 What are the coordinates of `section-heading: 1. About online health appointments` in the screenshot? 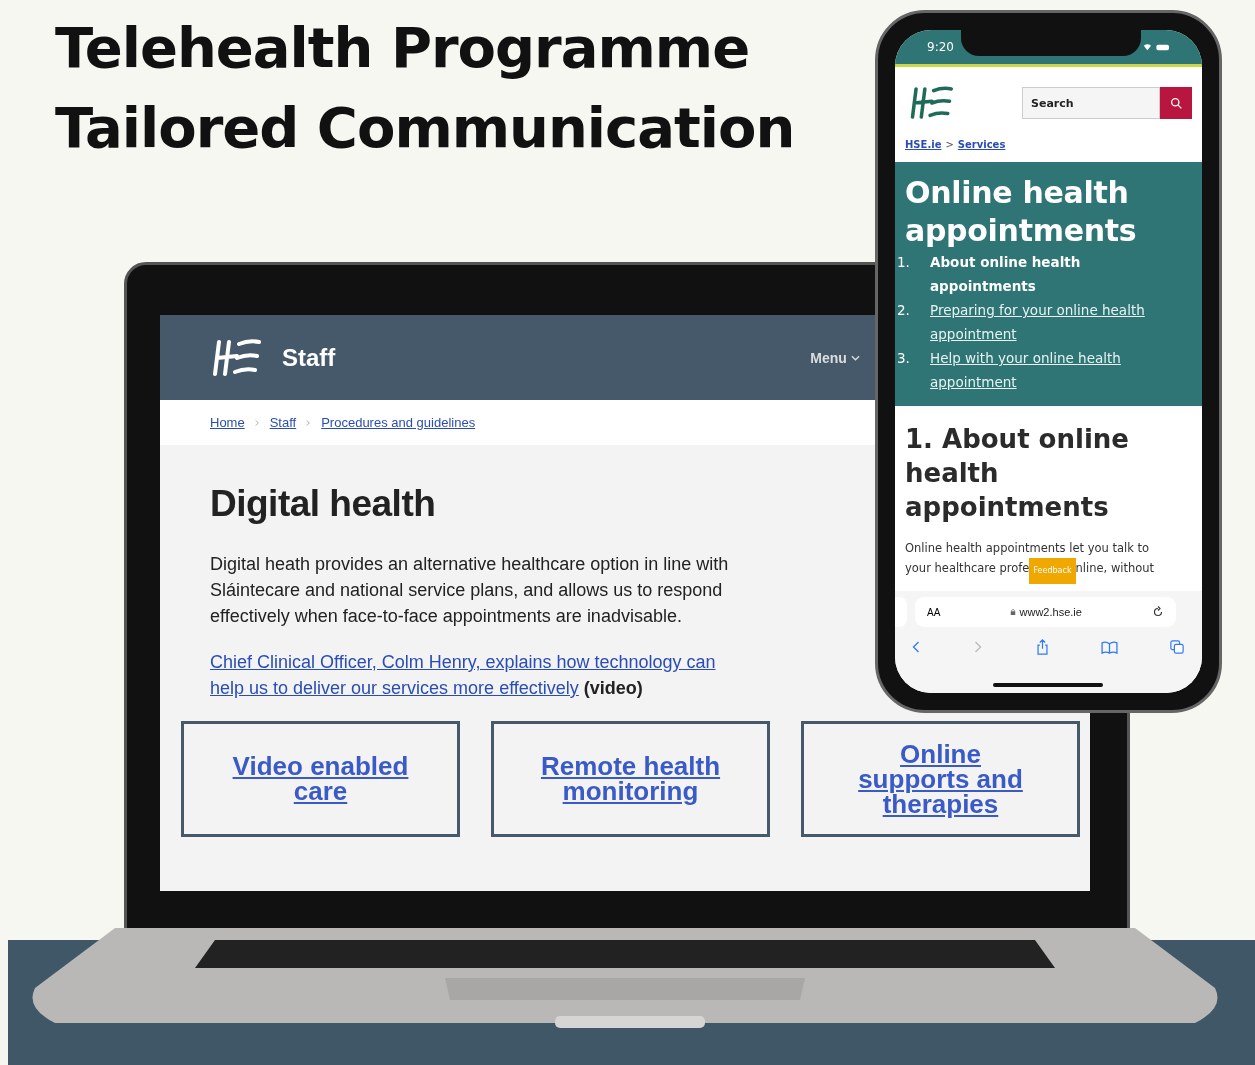 It's located at (1017, 473).